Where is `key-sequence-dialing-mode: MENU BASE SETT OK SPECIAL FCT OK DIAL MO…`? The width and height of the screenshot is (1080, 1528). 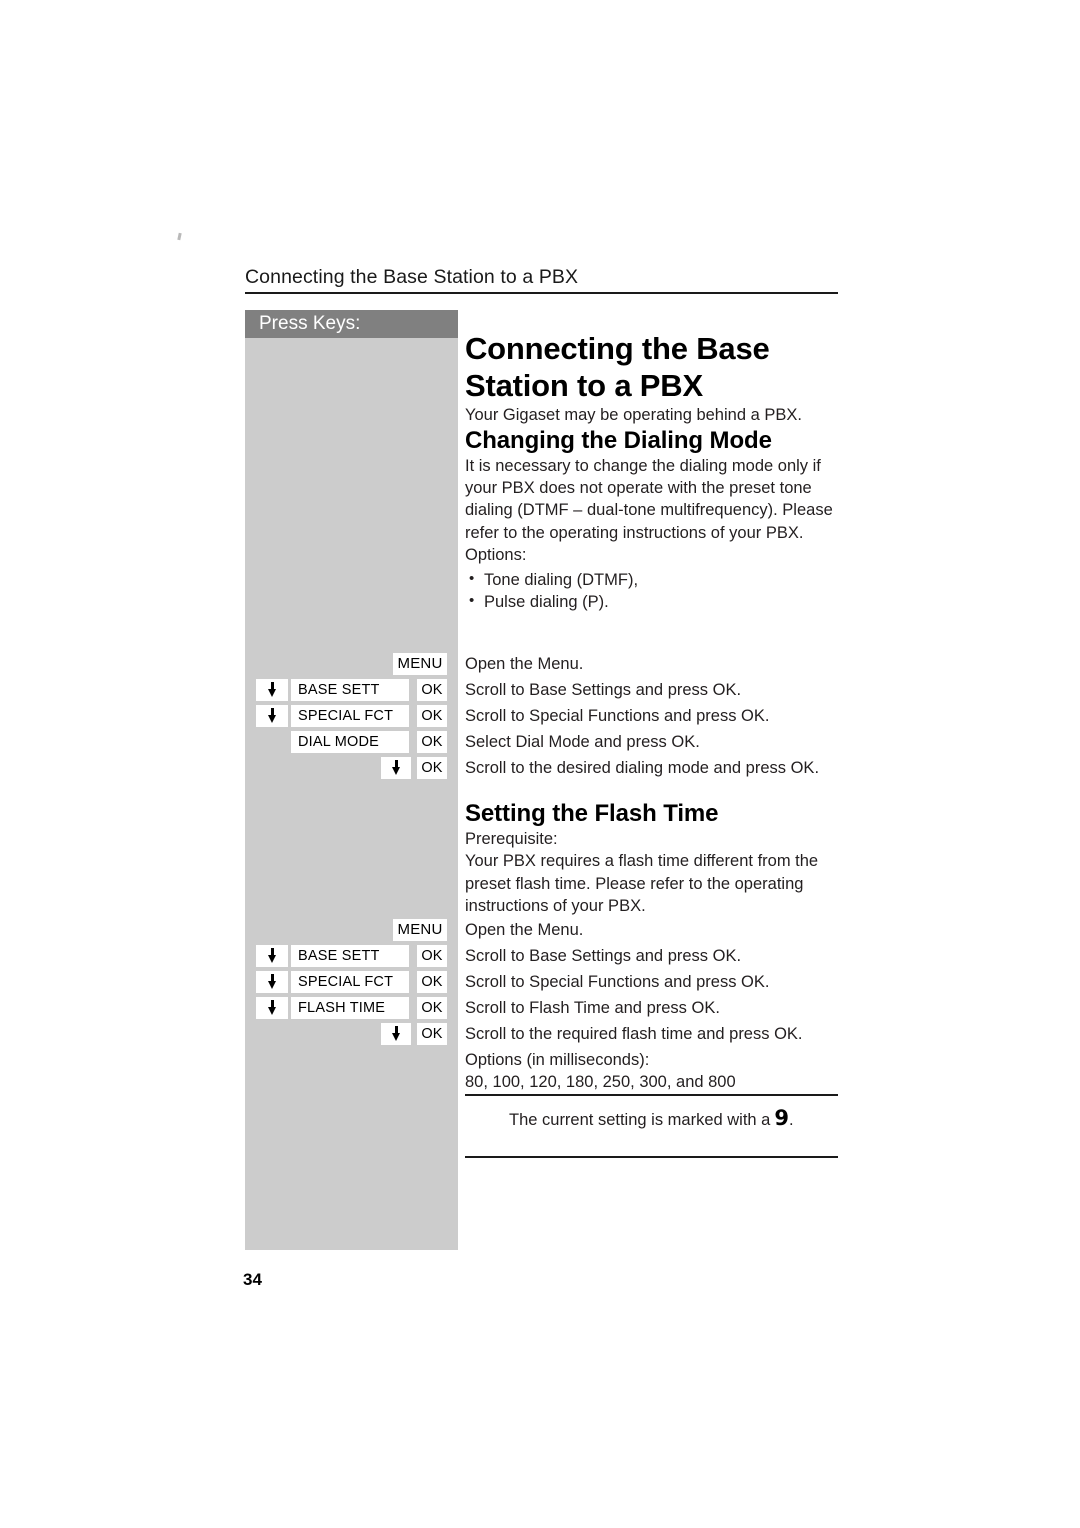 key-sequence-dialing-mode: MENU BASE SETT OK SPECIAL FCT OK DIAL MO… is located at coordinates (351, 718).